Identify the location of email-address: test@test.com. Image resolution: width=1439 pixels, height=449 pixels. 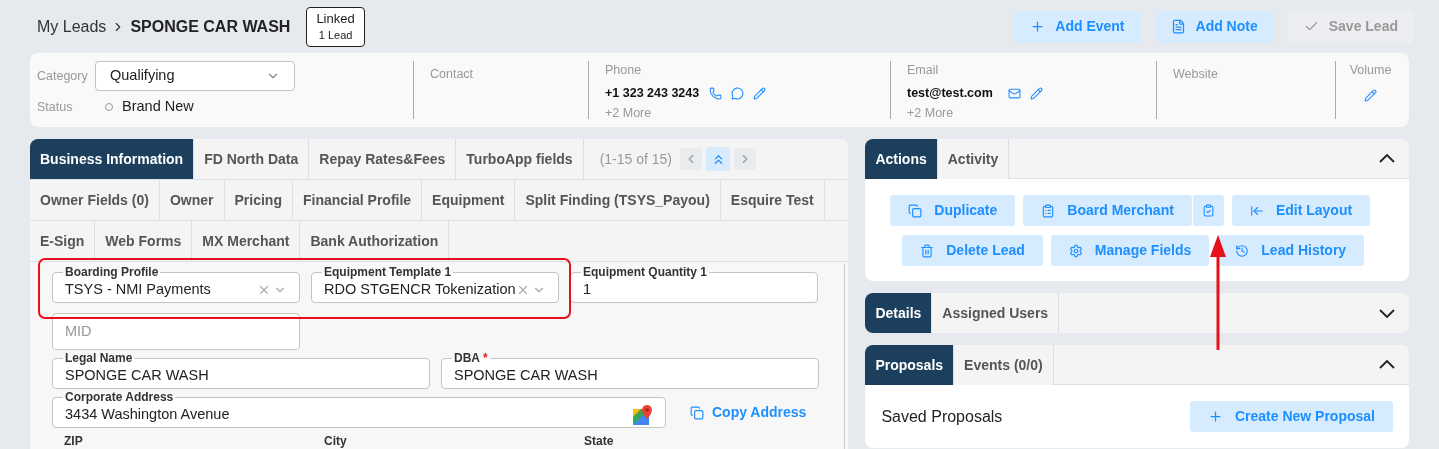
(950, 93).